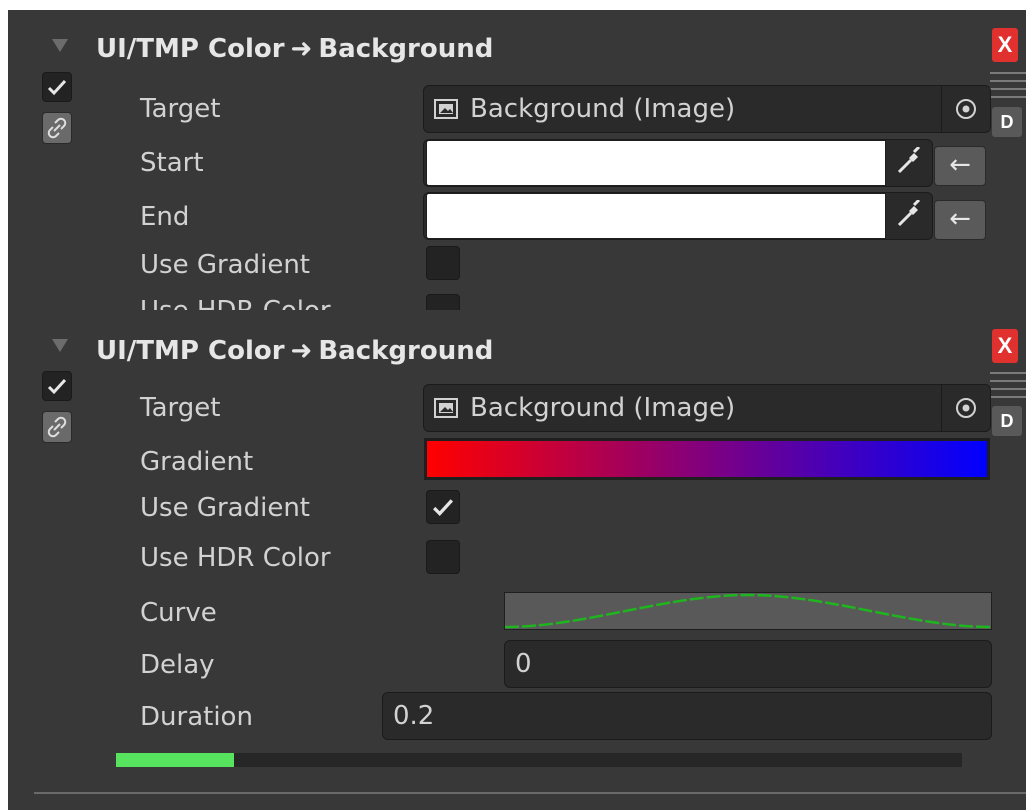 This screenshot has width=1026, height=810. Describe the element at coordinates (748, 664) in the screenshot. I see `delay-input: 0` at that location.